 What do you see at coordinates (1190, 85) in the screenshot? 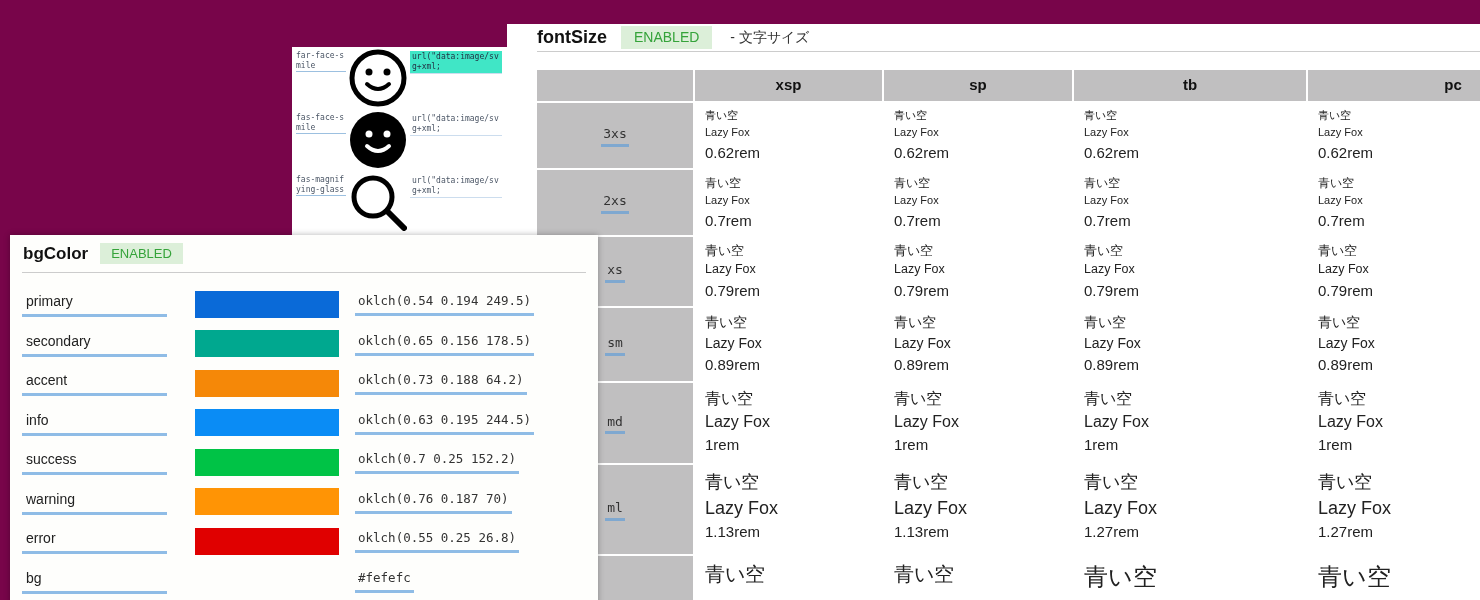
I see `column-header: tb` at bounding box center [1190, 85].